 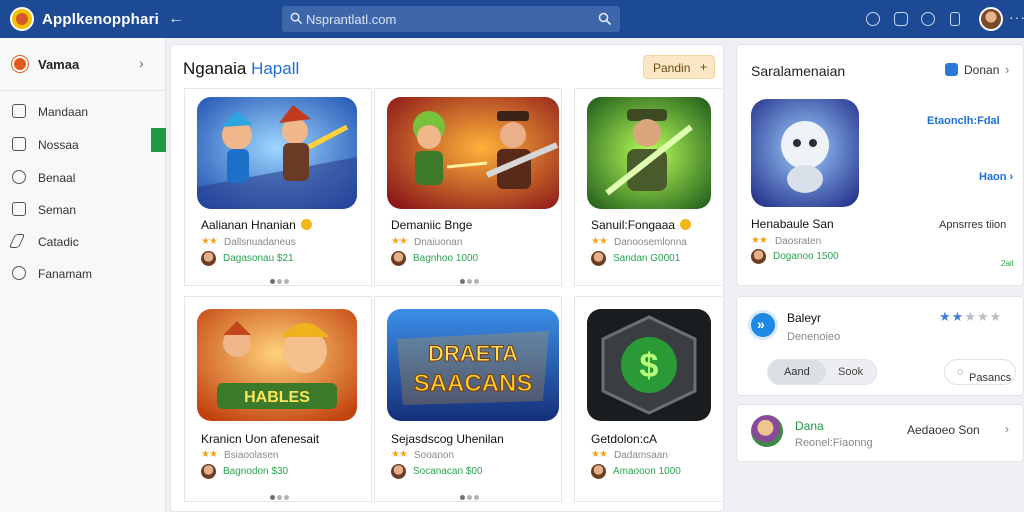 What do you see at coordinates (277, 365) in the screenshot?
I see `game-art-image: HABLES` at bounding box center [277, 365].